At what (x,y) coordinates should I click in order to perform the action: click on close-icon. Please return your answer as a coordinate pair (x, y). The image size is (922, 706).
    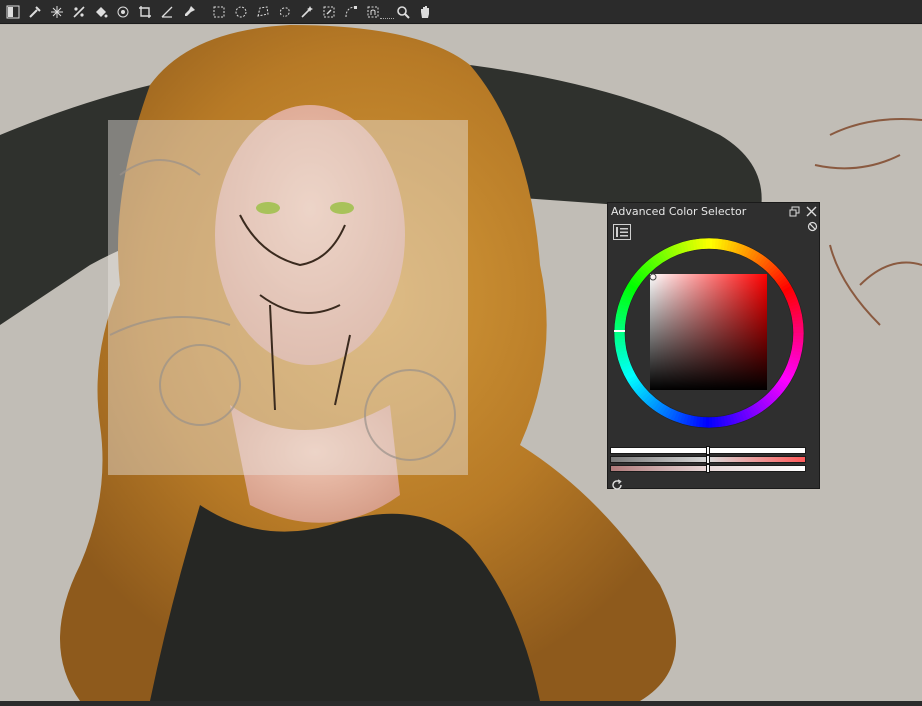
    Looking at the image, I should click on (811, 211).